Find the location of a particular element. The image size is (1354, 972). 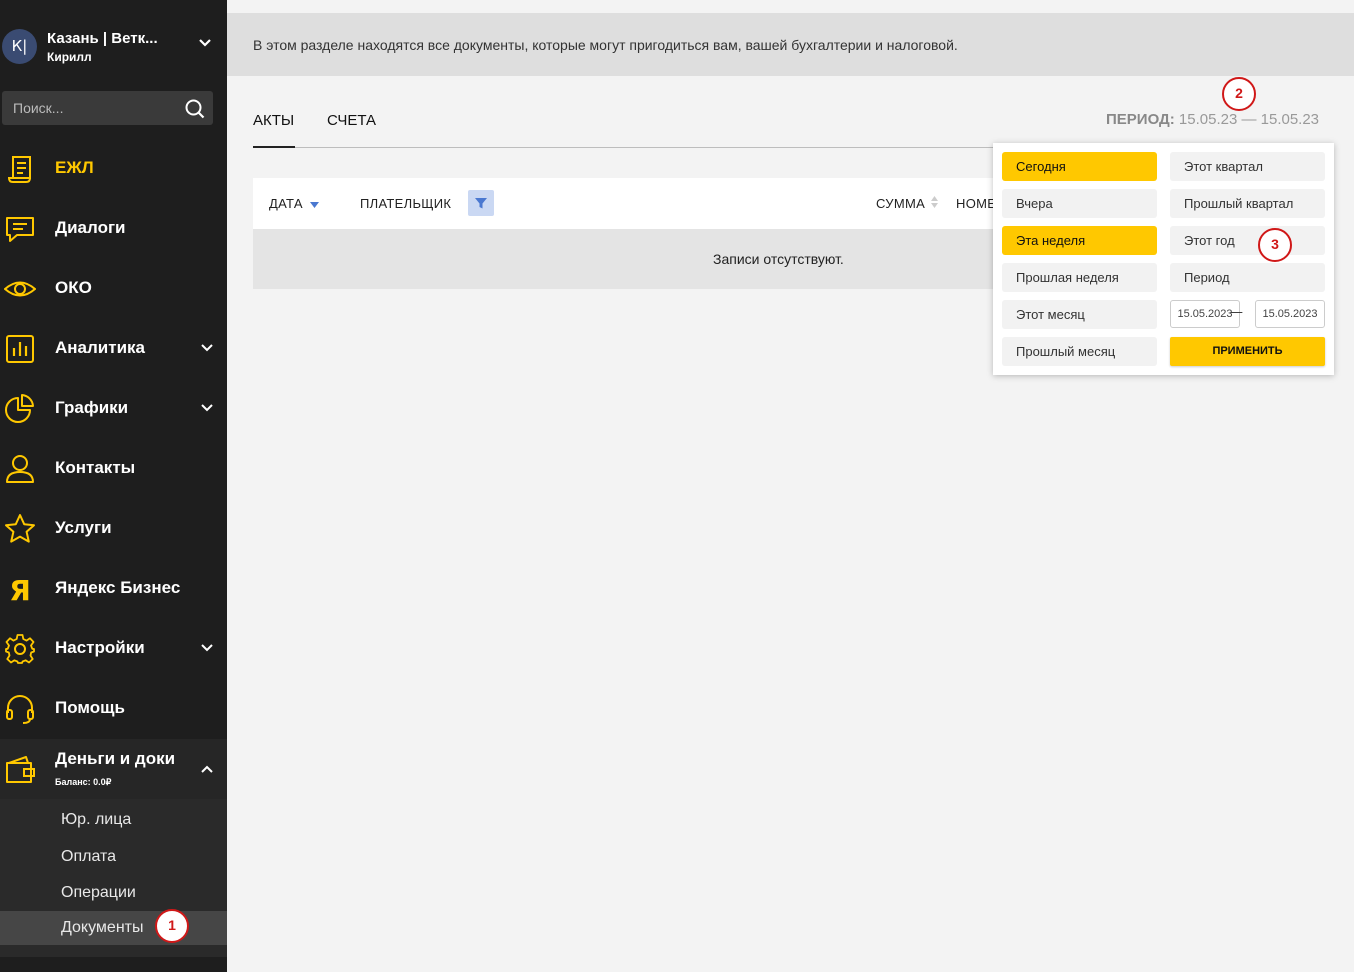

option-custom-period: Период is located at coordinates (1247, 277).